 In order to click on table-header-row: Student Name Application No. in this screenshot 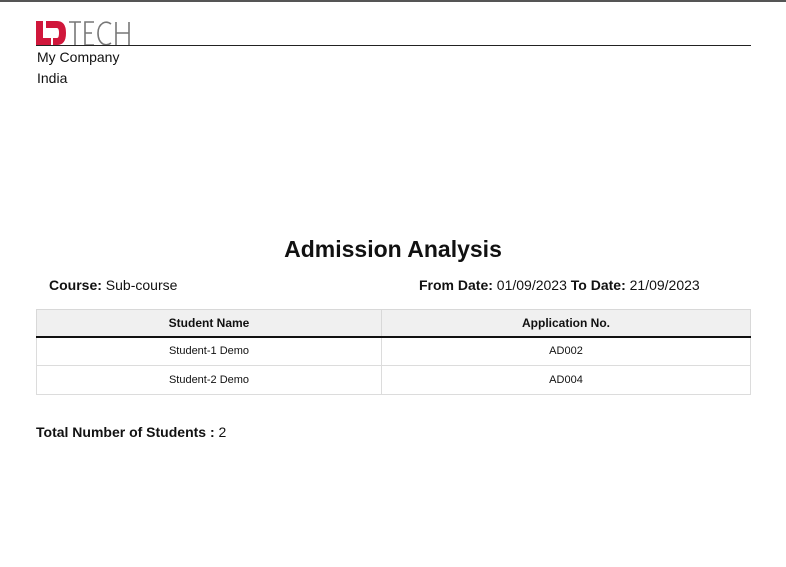, I will do `click(393, 323)`.